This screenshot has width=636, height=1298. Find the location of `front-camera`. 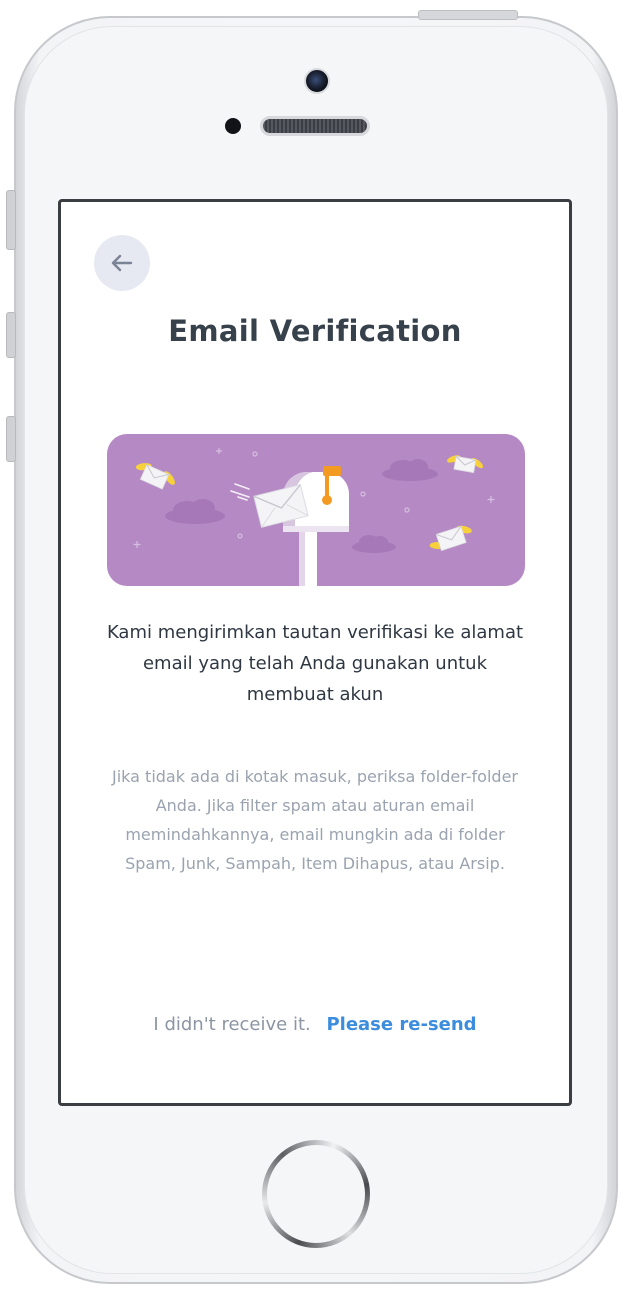

front-camera is located at coordinates (317, 81).